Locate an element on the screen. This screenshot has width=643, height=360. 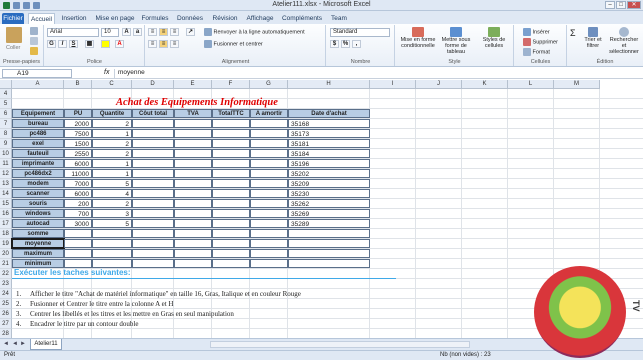
row-header: 26 is located at coordinates (6, 314).